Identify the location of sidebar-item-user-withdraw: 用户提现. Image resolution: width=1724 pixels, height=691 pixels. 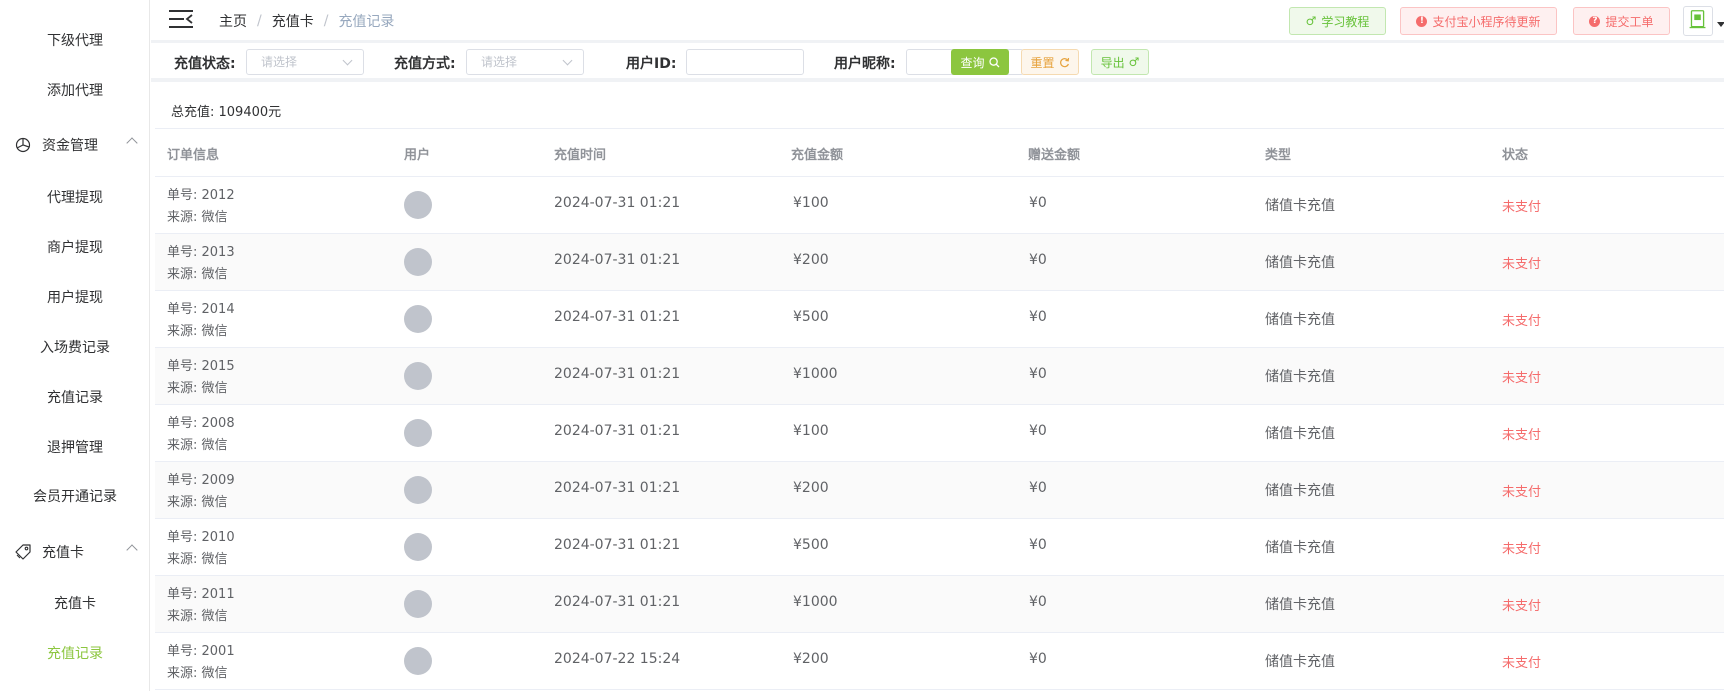
(75, 298).